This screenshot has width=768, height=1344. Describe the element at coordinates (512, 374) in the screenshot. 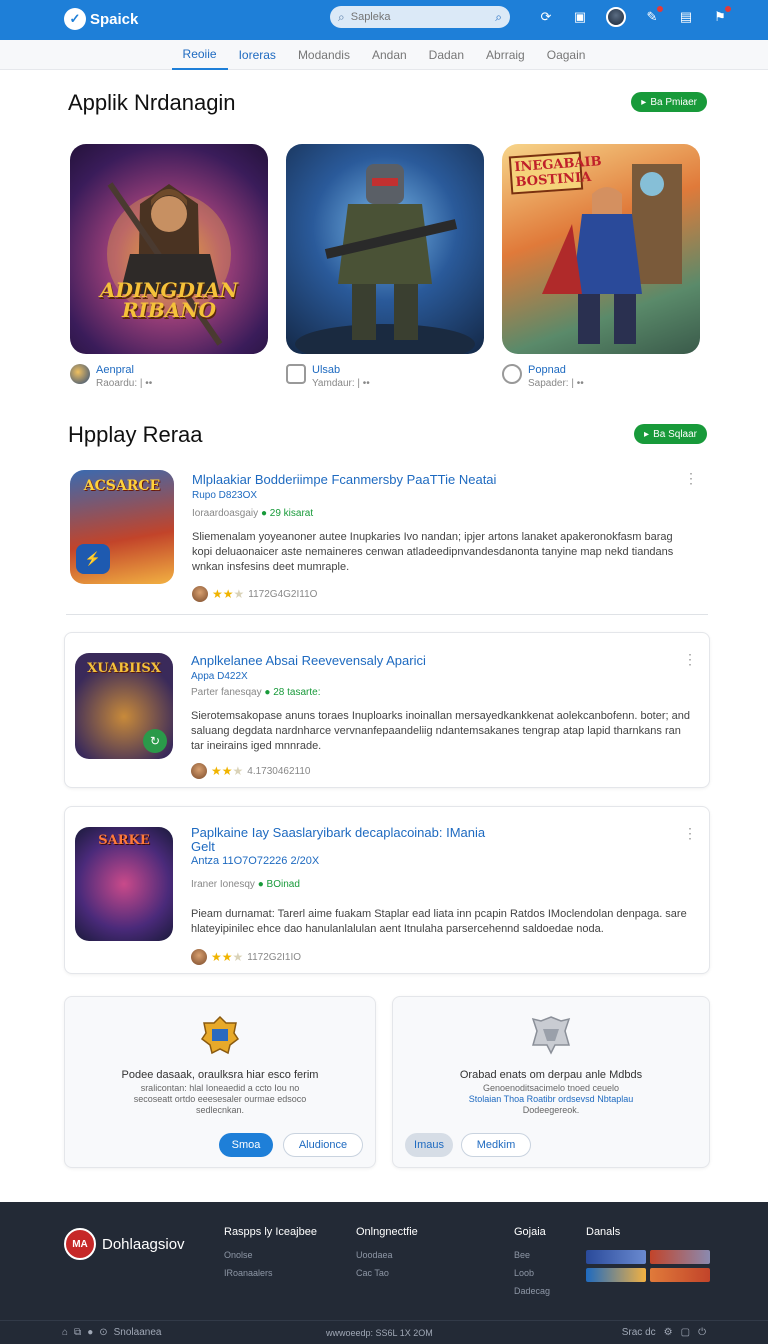

I see `featured-card-app-icon` at that location.